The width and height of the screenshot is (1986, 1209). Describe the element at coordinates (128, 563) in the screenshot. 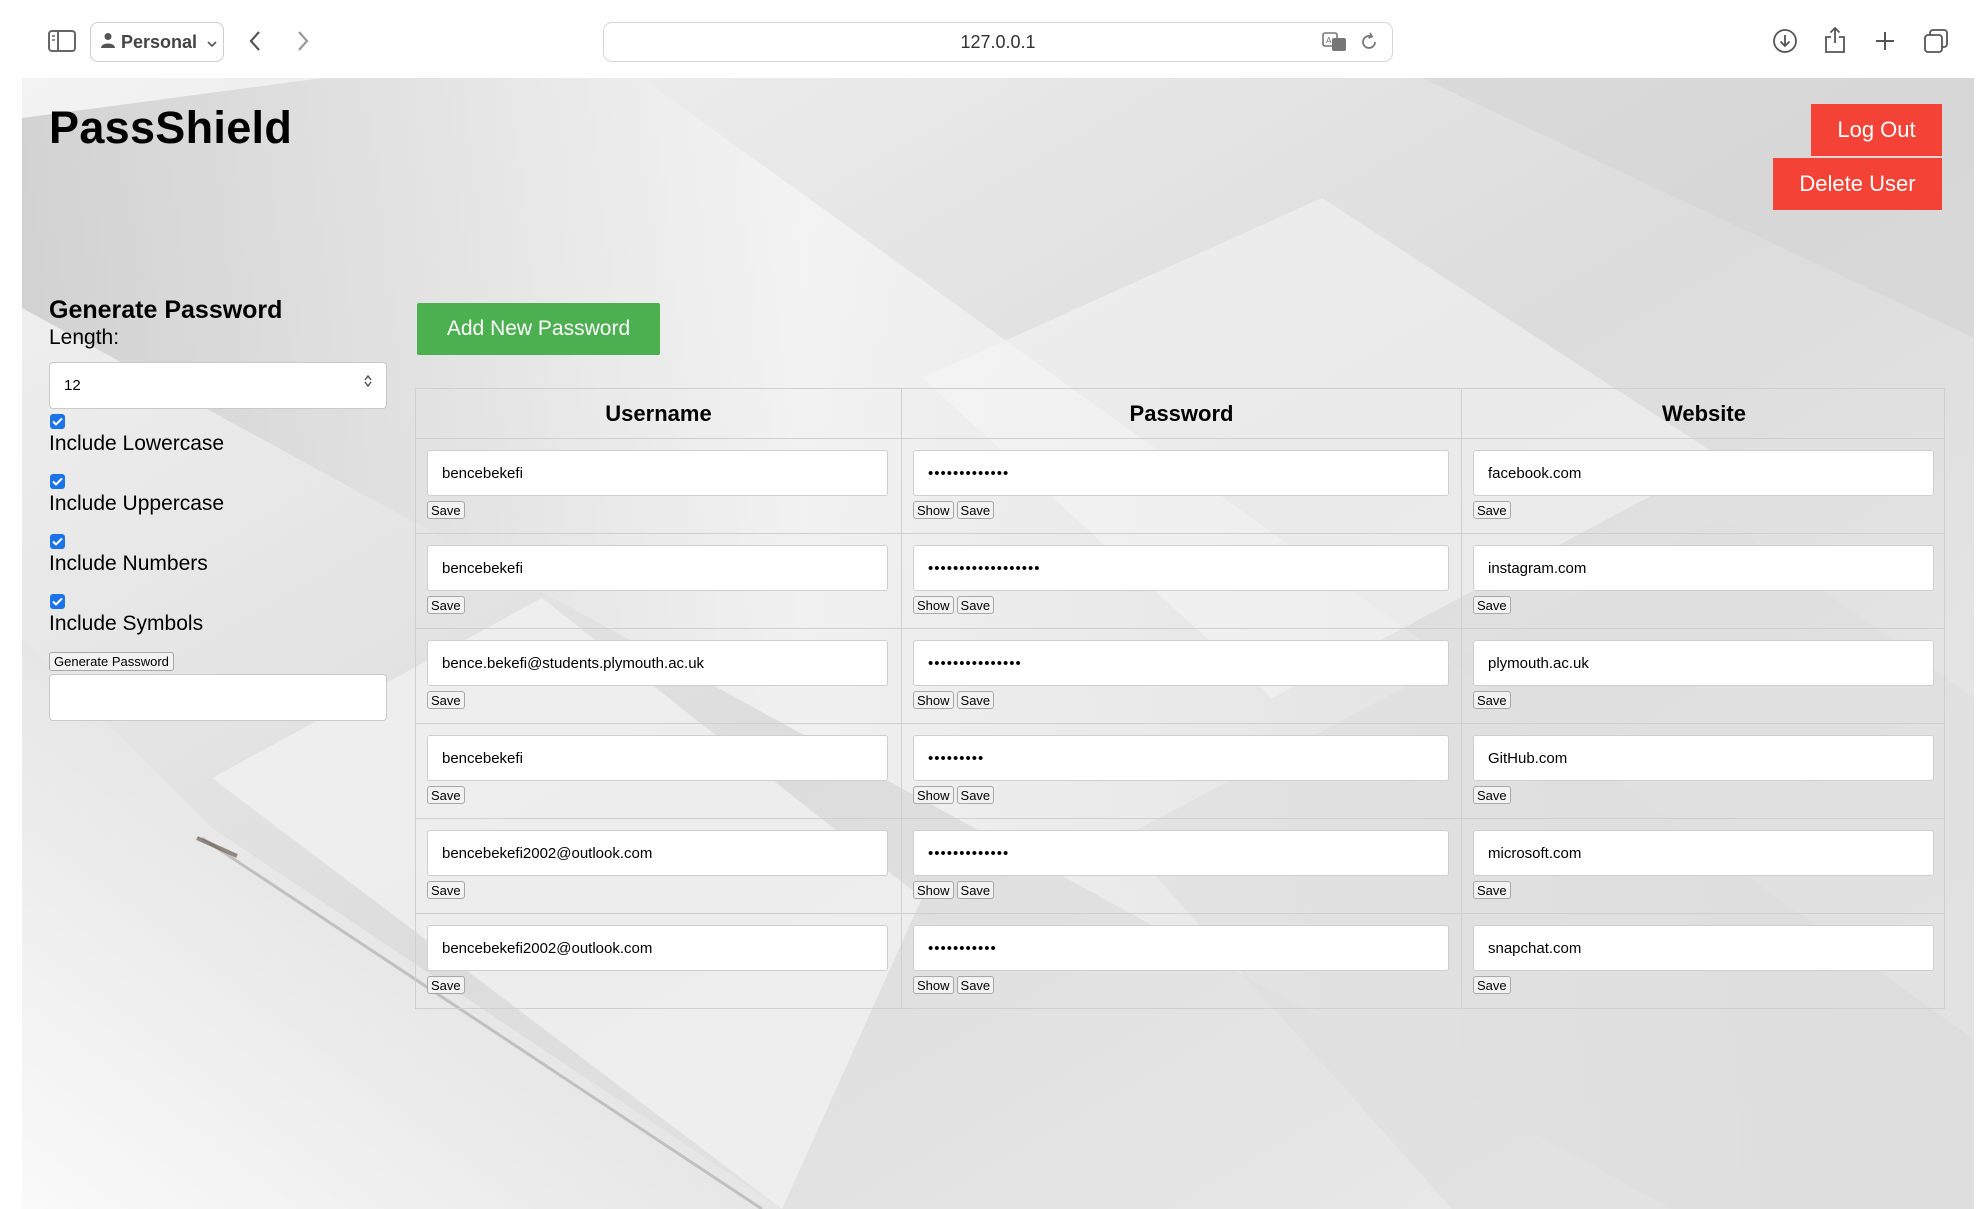

I see `option-label: Include Numbers` at that location.